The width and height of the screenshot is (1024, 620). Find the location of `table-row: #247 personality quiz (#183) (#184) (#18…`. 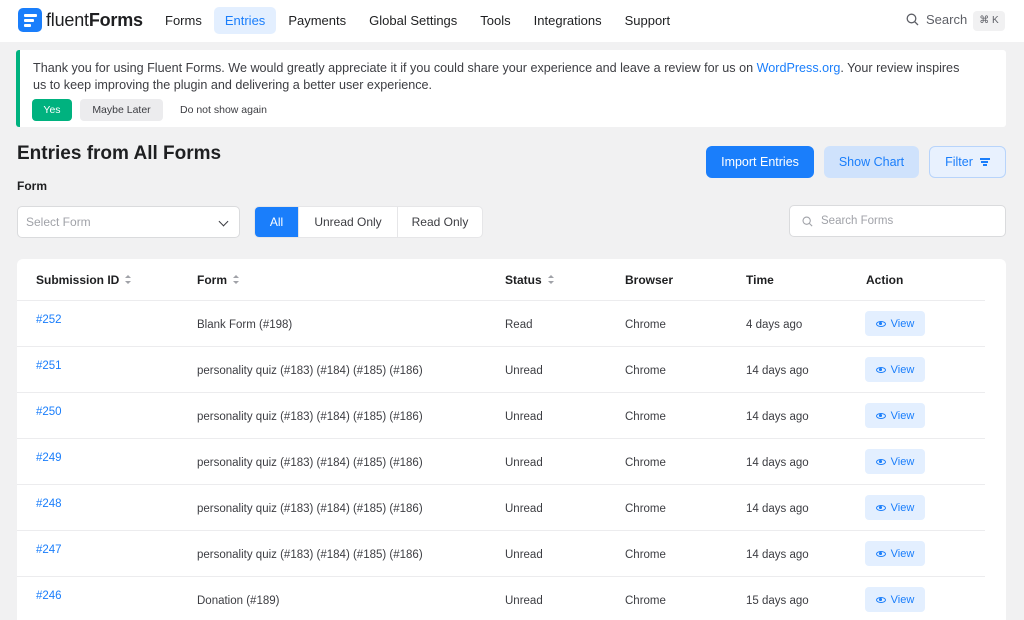

table-row: #247 personality quiz (#183) (#184) (#18… is located at coordinates (501, 554).